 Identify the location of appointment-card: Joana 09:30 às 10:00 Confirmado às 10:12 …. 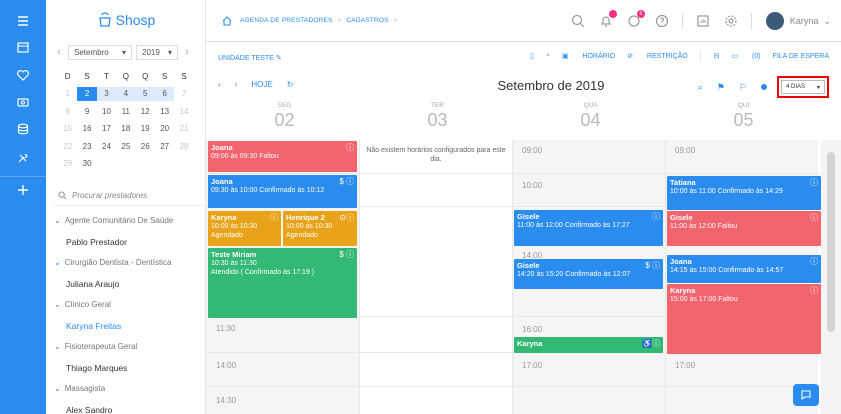
(282, 191).